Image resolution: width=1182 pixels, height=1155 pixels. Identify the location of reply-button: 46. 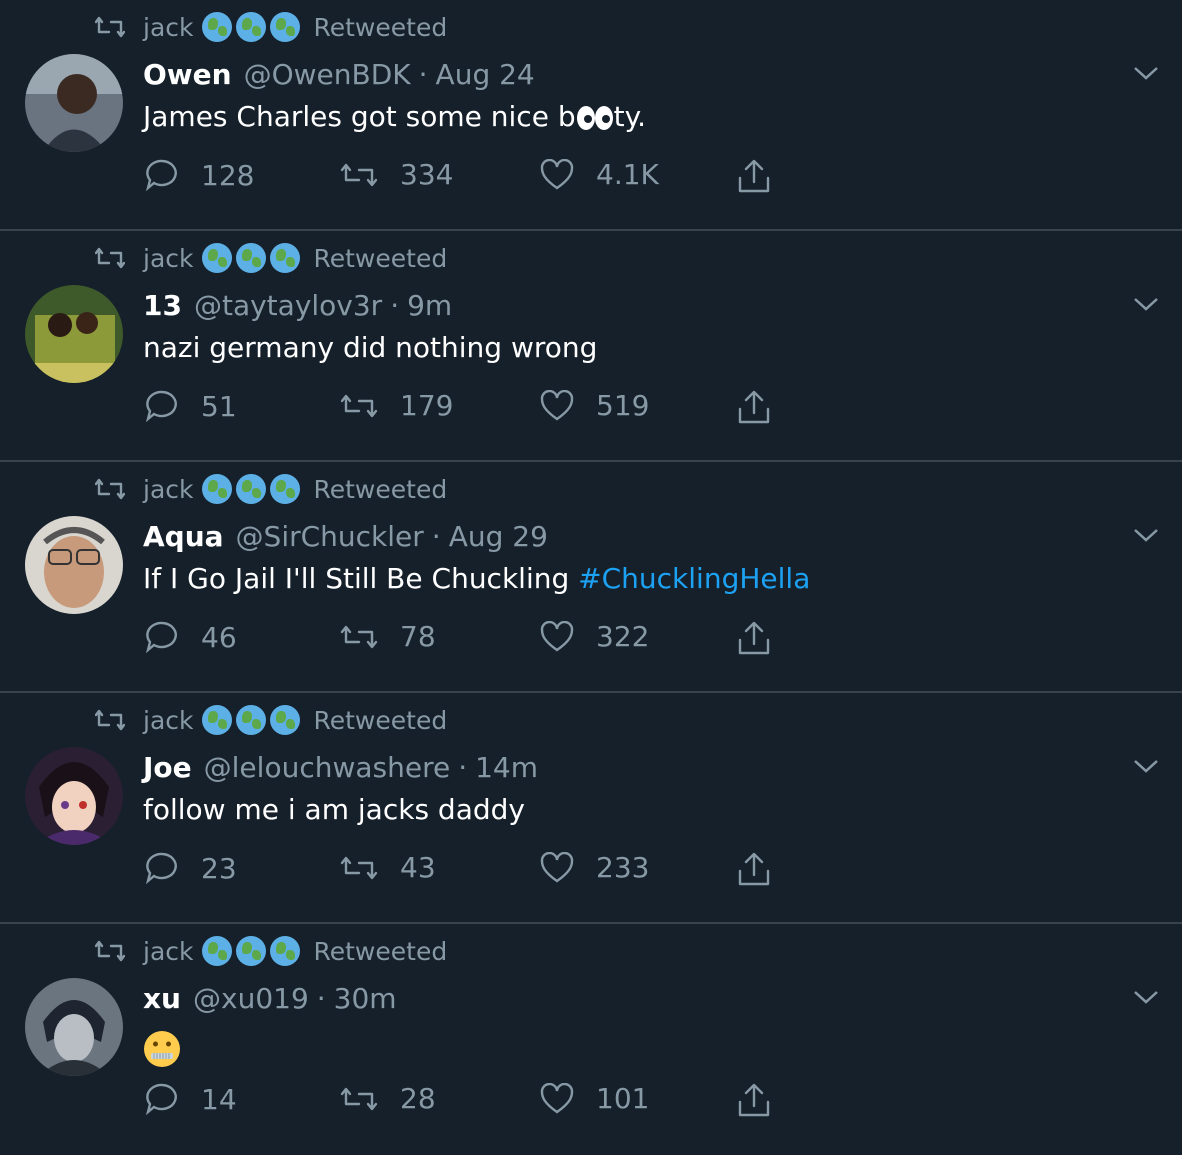
(191, 637).